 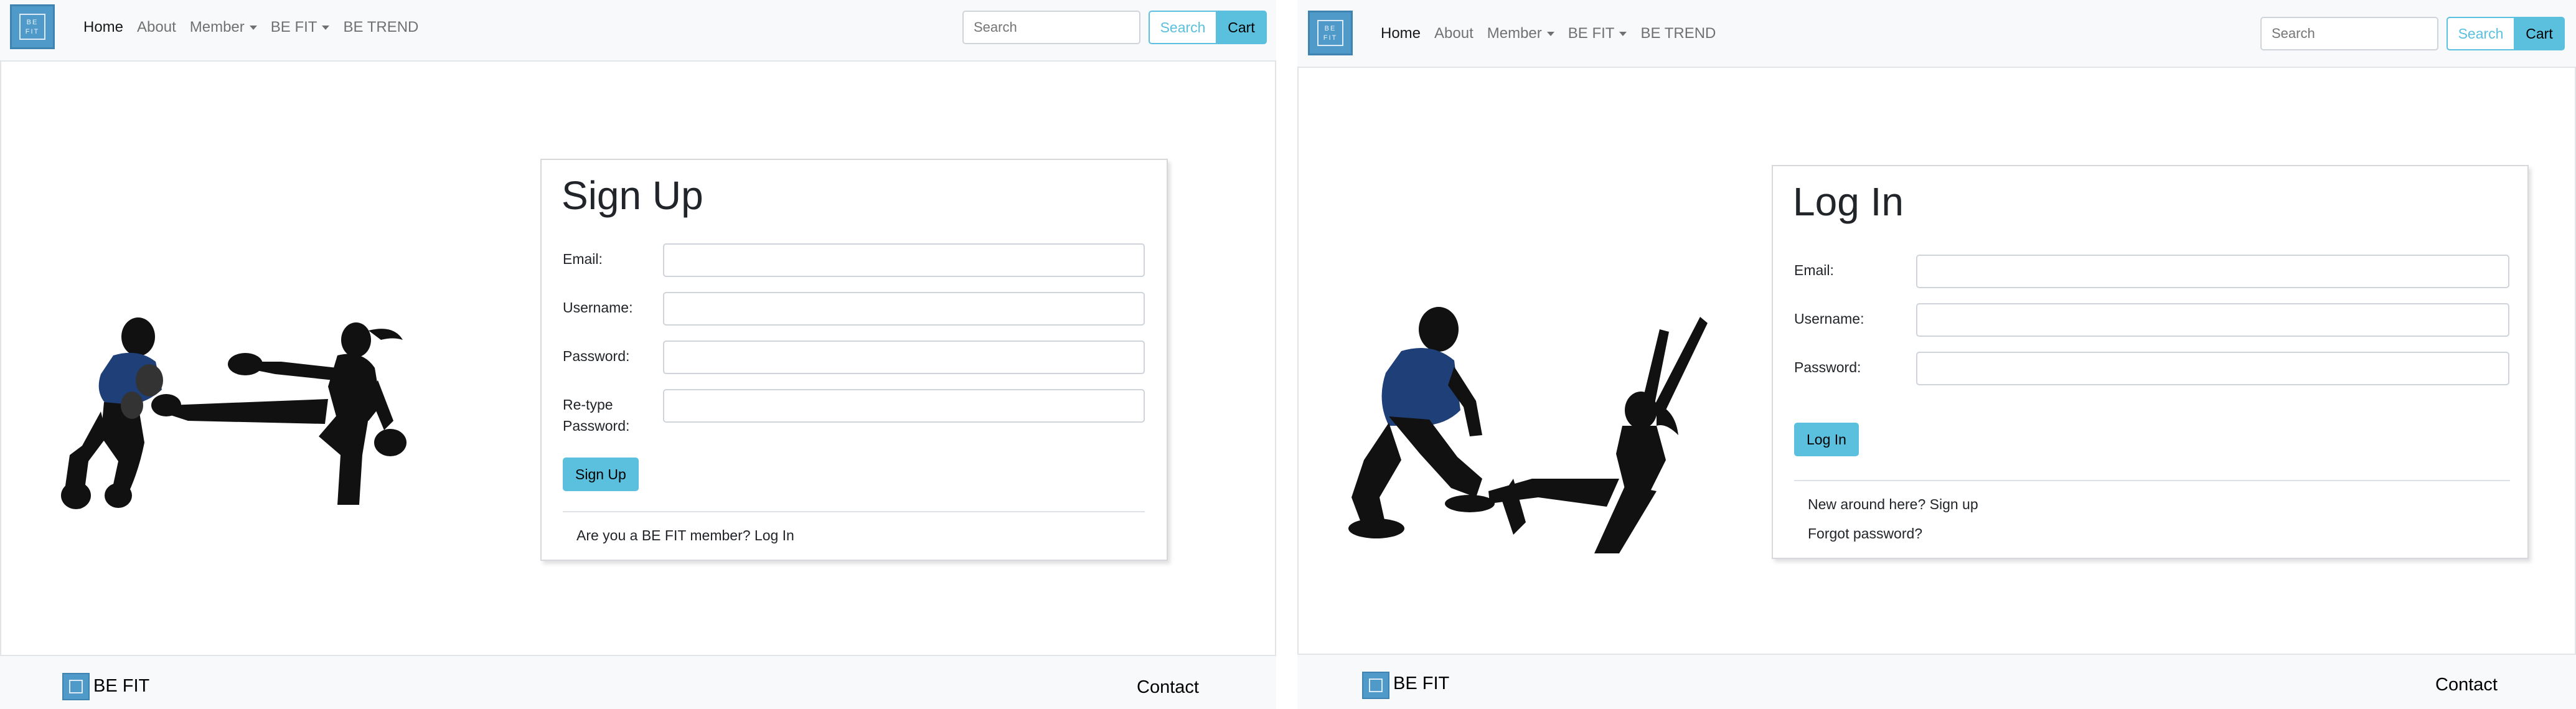 I want to click on login-title: Log In, so click(x=1848, y=201).